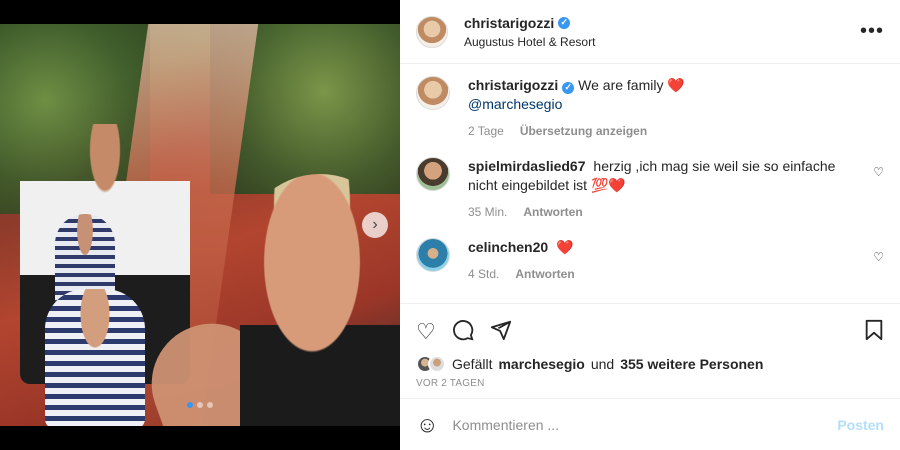 Image resolution: width=900 pixels, height=450 pixels. I want to click on caption-text: We are family, so click(621, 85).